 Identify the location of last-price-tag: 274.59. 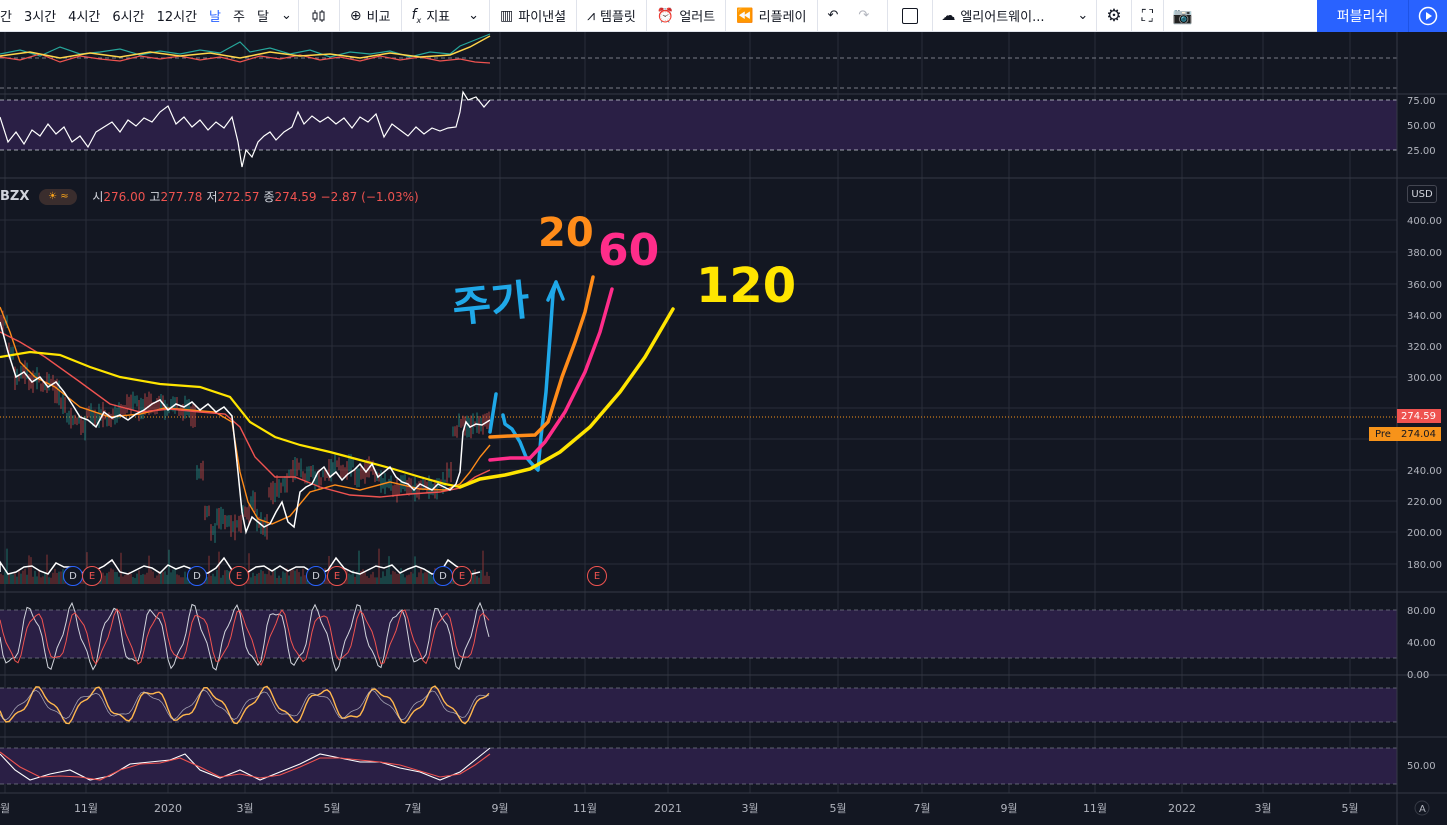
(1419, 416).